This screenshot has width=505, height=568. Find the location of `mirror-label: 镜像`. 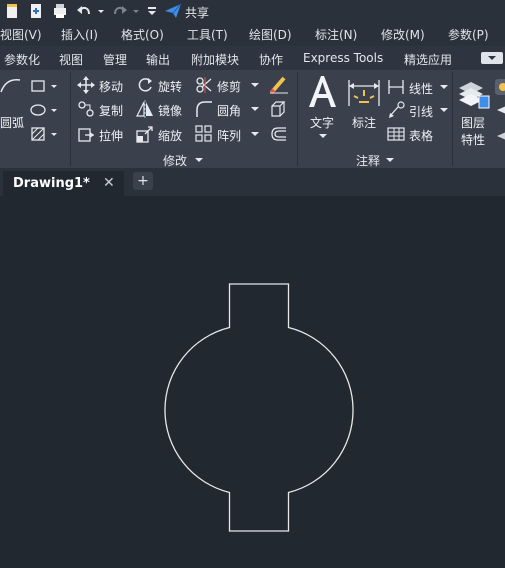

mirror-label: 镜像 is located at coordinates (170, 111).